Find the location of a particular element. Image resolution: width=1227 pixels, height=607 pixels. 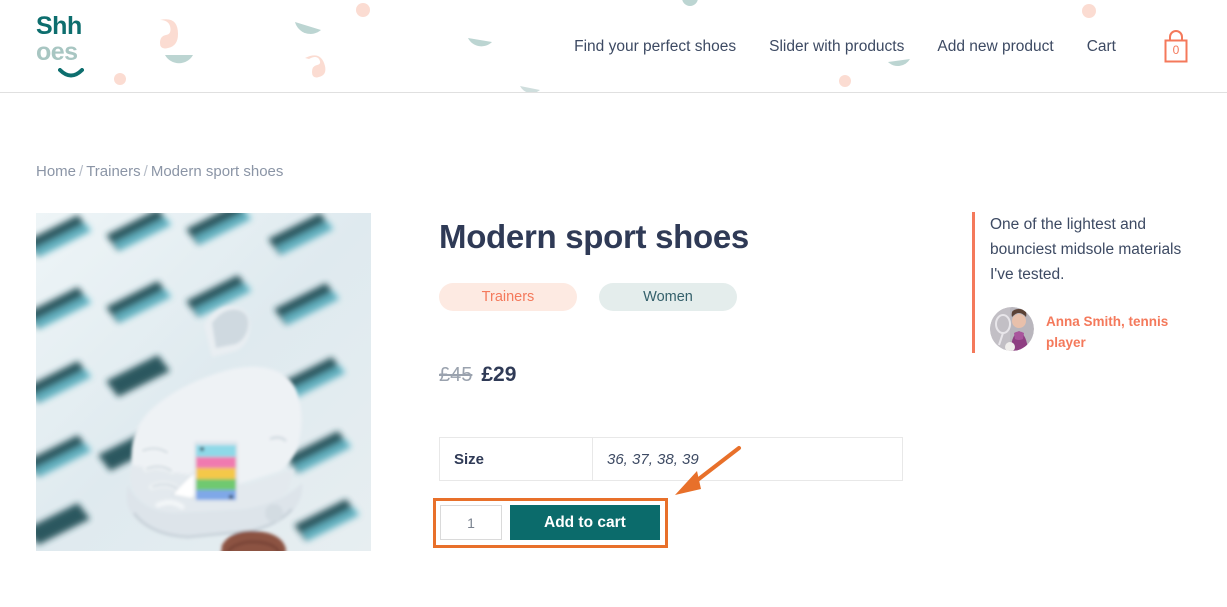

avatar-photo is located at coordinates (1012, 329).